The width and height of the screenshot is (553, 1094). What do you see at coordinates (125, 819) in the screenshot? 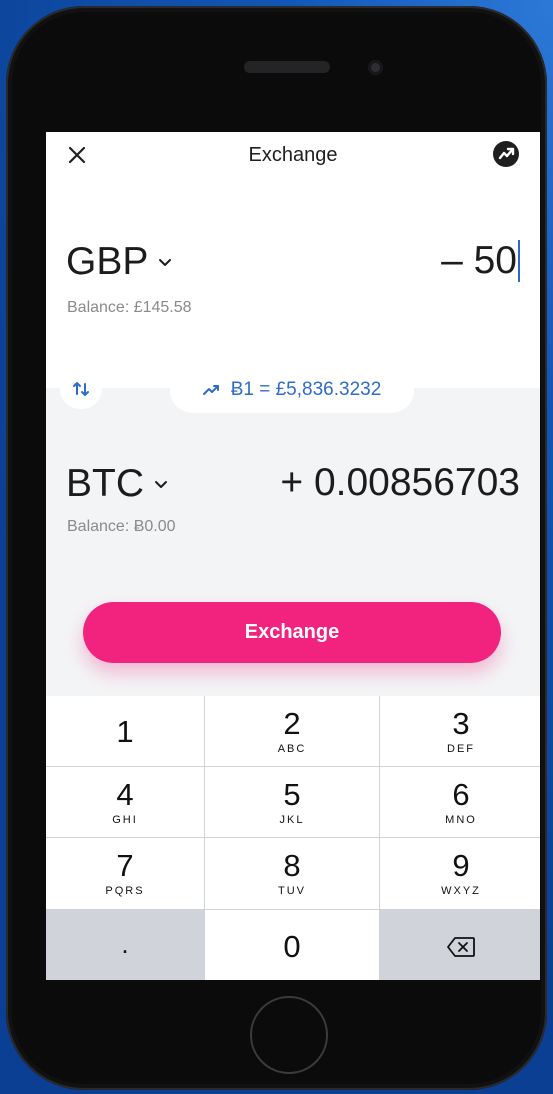
I see `key-letters: GHI` at bounding box center [125, 819].